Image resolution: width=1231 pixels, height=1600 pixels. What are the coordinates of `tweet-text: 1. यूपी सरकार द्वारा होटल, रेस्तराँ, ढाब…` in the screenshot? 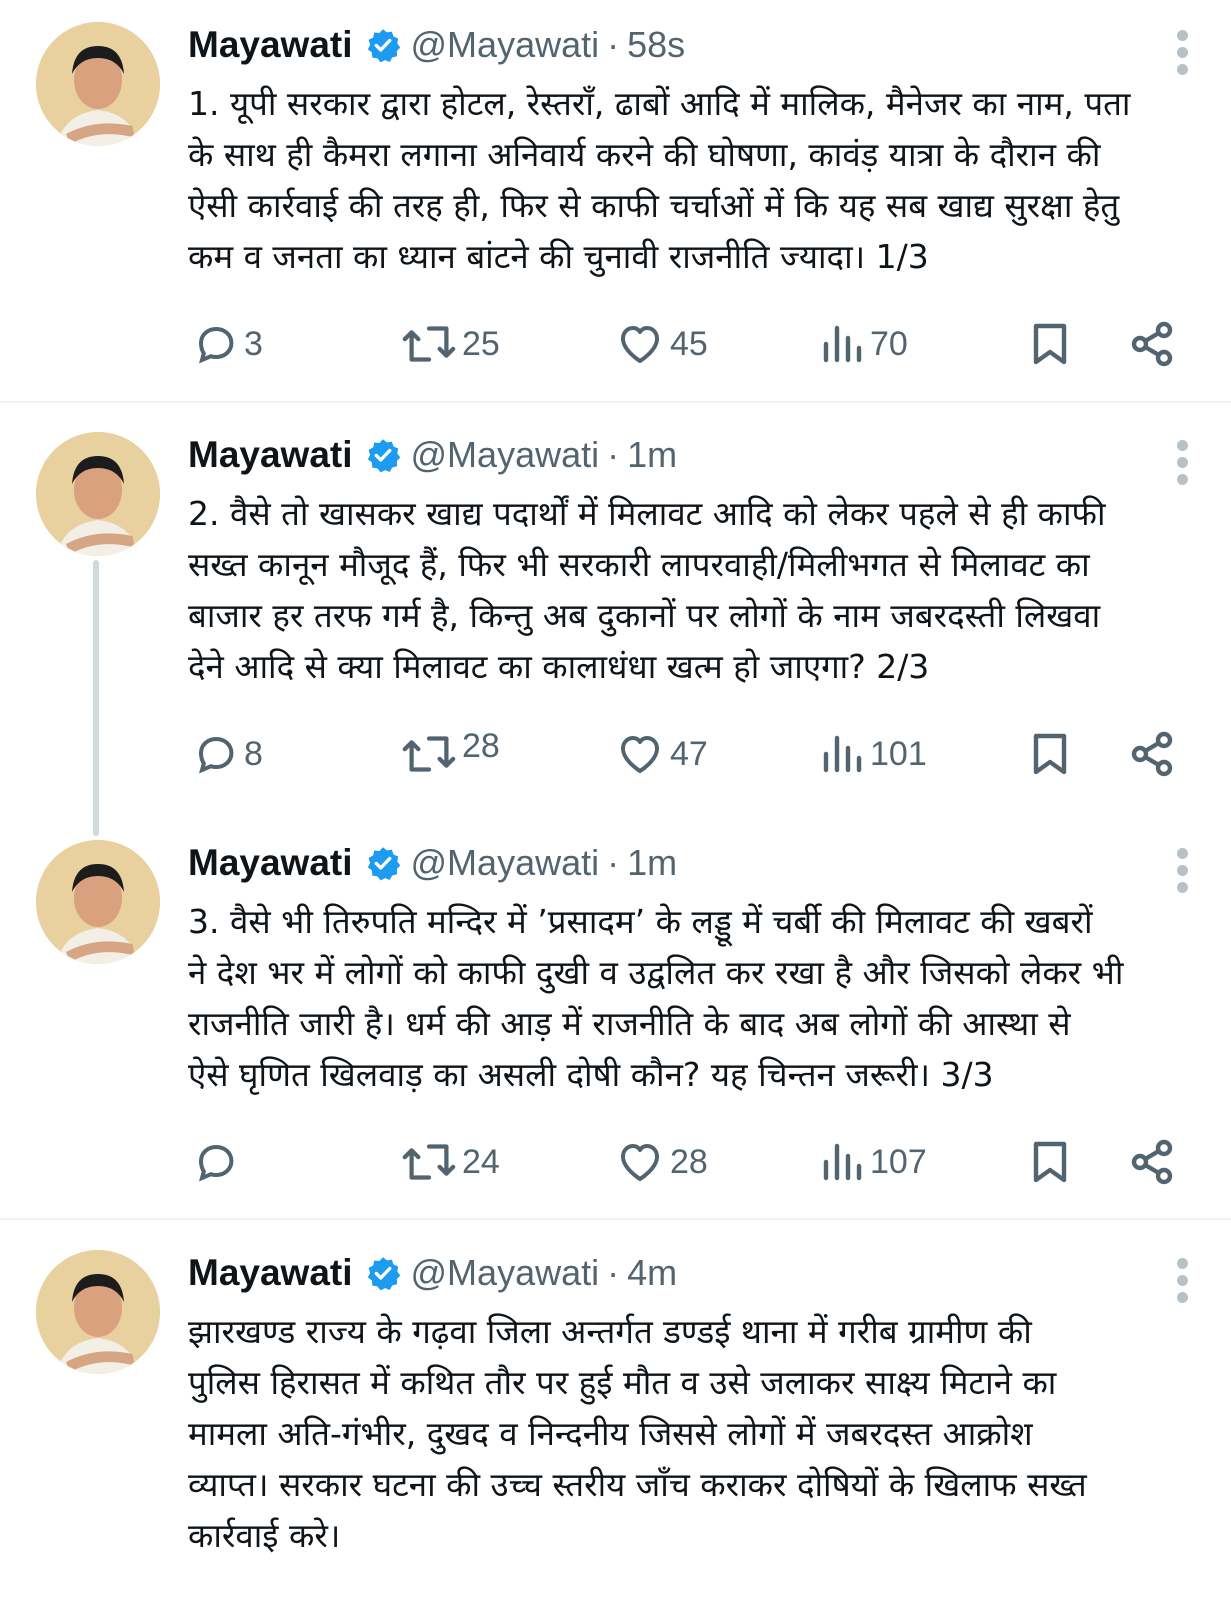 It's located at (659, 180).